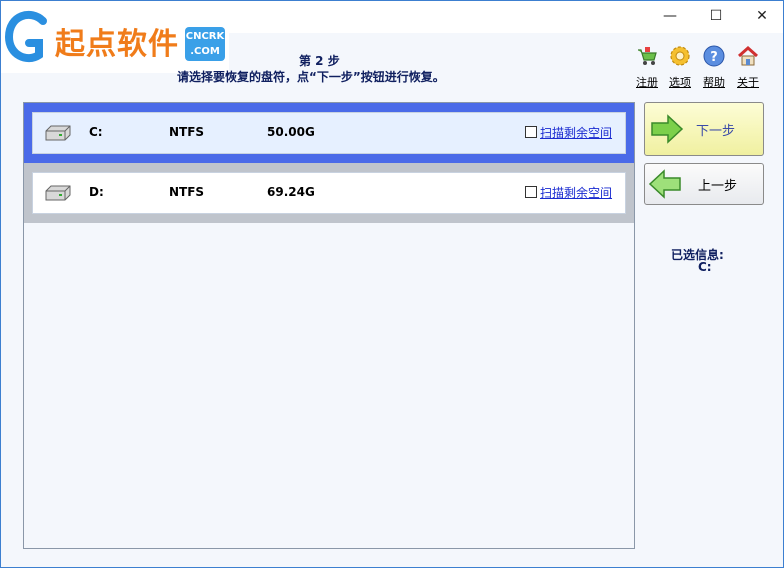  I want to click on cart-icon, so click(647, 56).